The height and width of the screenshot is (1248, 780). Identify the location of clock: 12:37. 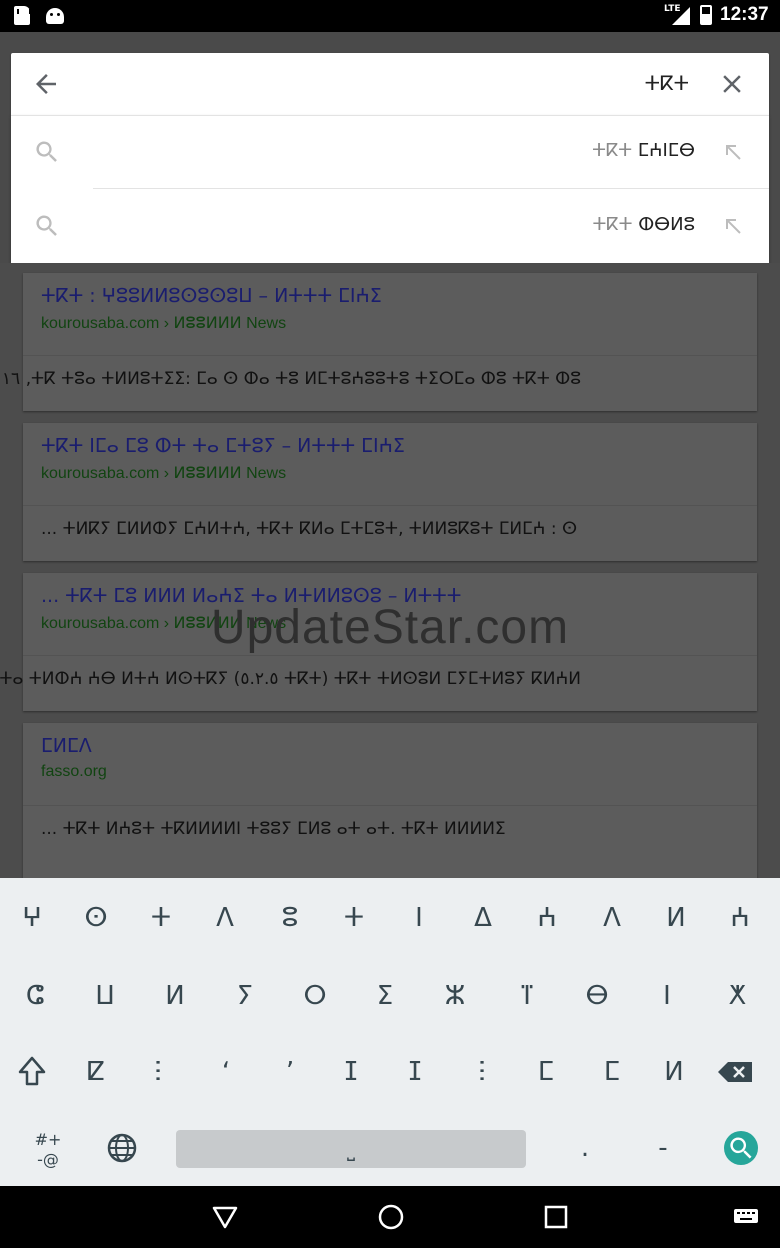
(744, 14).